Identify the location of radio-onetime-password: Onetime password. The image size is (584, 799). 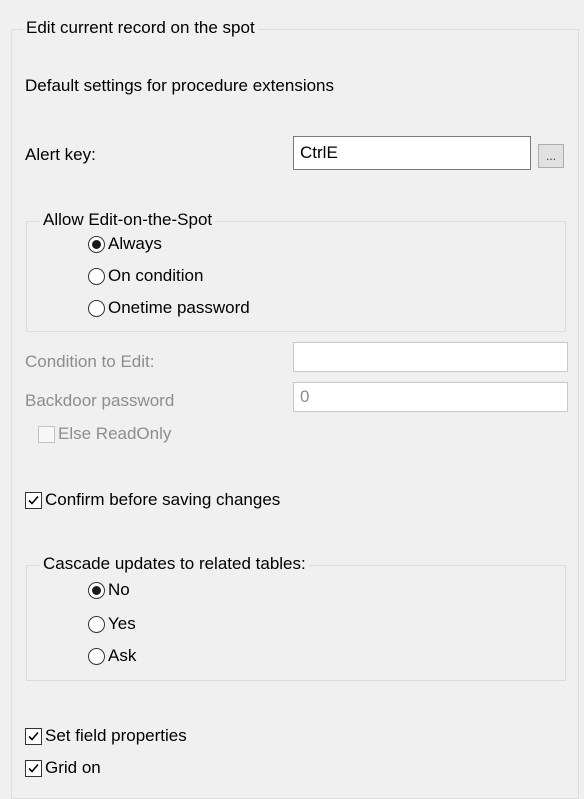
(169, 308).